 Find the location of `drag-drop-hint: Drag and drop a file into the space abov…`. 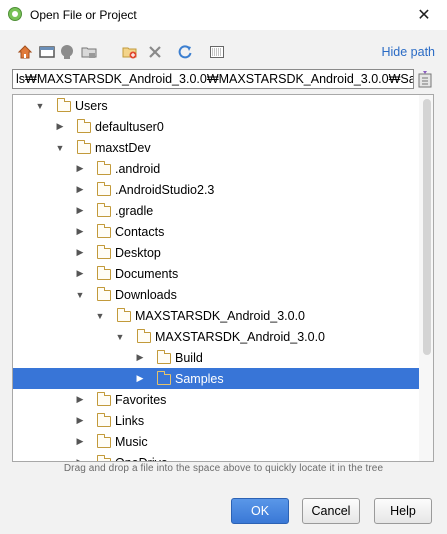

drag-drop-hint: Drag and drop a file into the space abov… is located at coordinates (223, 468).